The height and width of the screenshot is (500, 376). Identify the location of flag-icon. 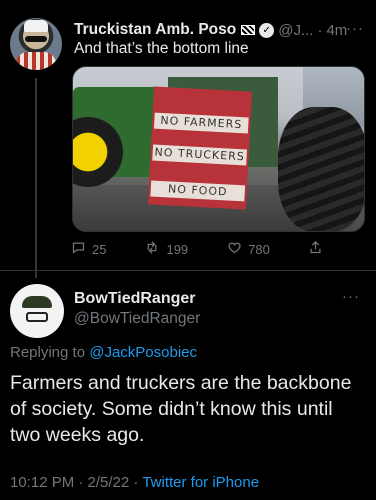
(248, 30).